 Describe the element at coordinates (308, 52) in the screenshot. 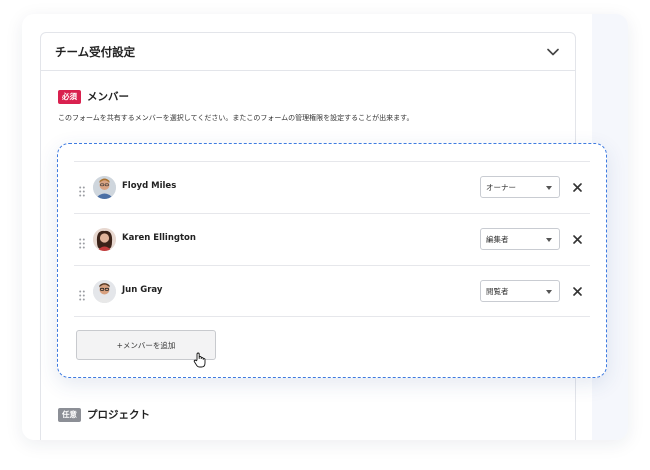

I see `panel-header: チーム受付設定` at that location.